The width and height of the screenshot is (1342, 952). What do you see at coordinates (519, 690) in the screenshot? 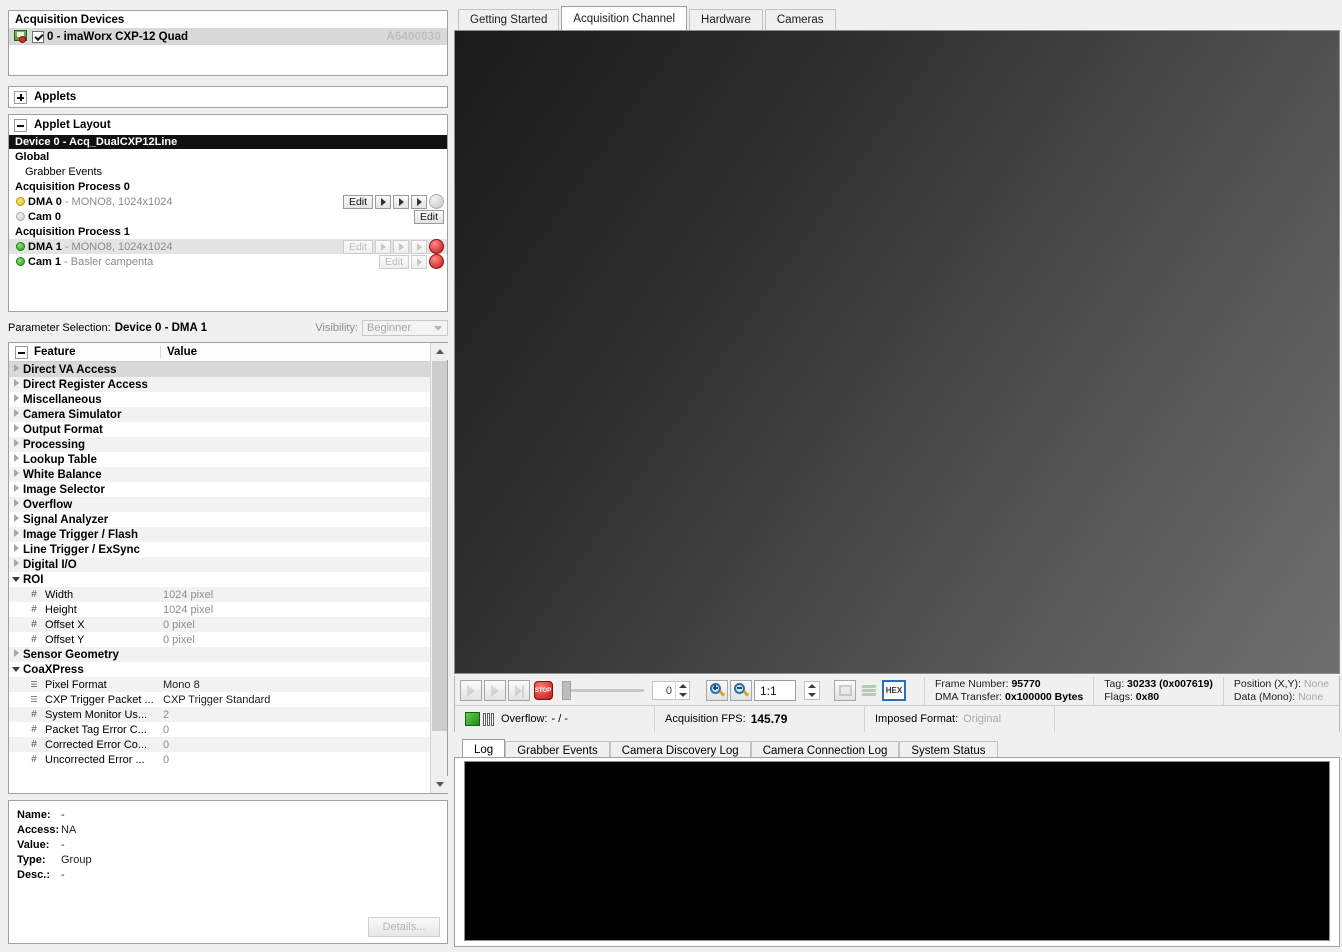
I see `step-button` at bounding box center [519, 690].